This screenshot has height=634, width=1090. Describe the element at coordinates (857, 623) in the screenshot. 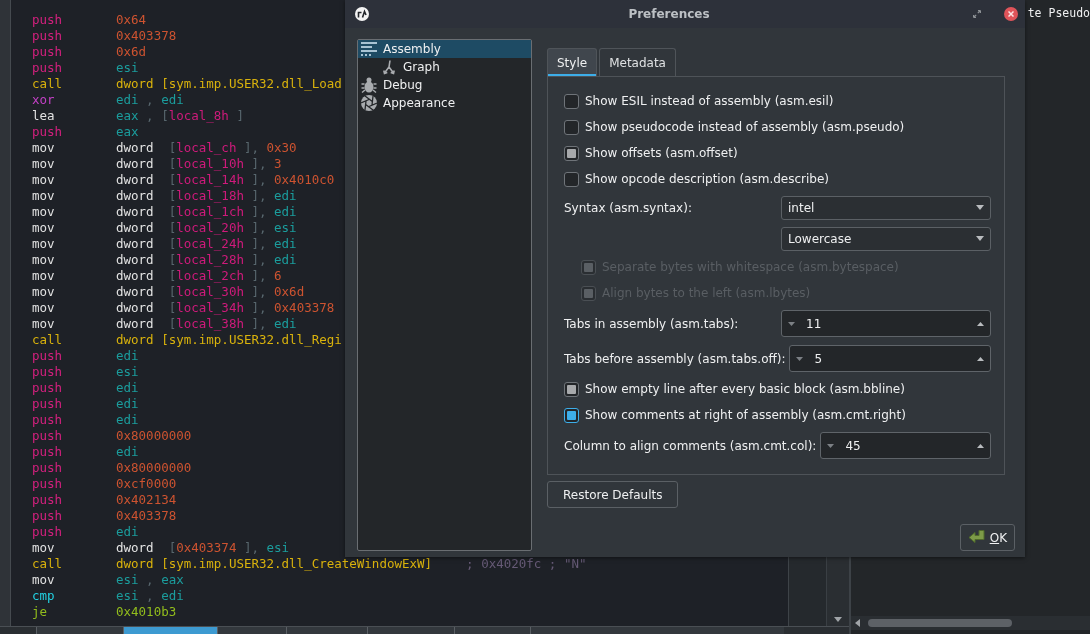

I see `scroll-left-icon` at that location.